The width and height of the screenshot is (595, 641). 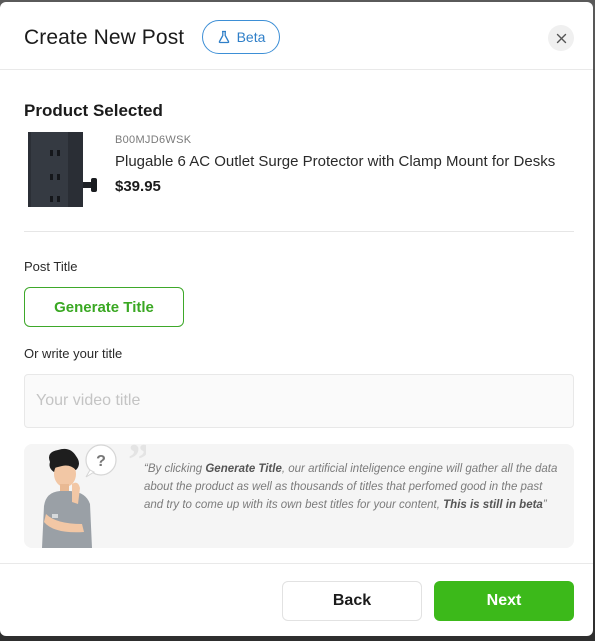 What do you see at coordinates (296, 36) in the screenshot?
I see `modal-header: Create New Post Beta` at bounding box center [296, 36].